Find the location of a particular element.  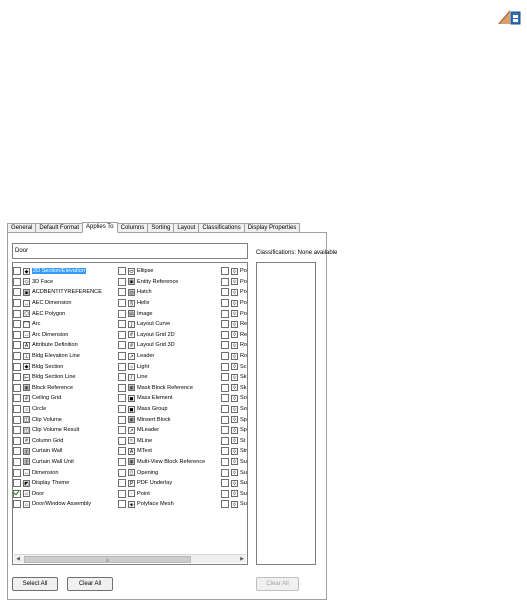

list-item: ↔ Dimension is located at coordinates (65, 472).